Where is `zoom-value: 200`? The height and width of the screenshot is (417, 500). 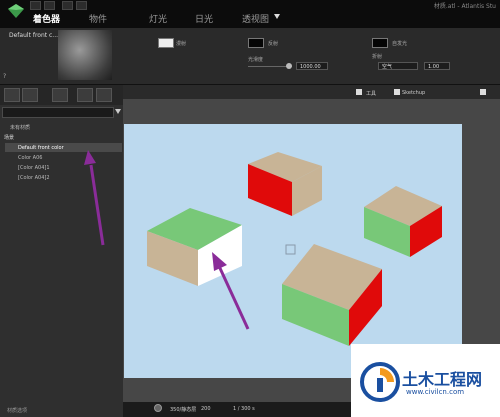 zoom-value: 200 is located at coordinates (206, 409).